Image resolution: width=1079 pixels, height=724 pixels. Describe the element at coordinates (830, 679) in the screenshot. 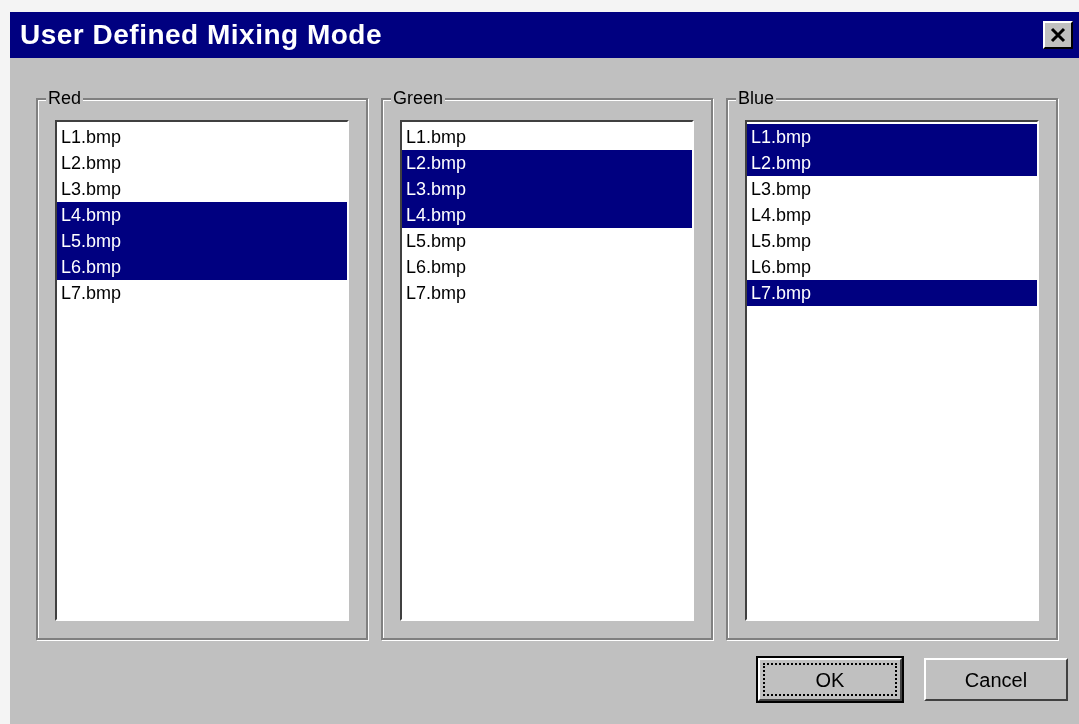

I see `dialog-button: OK` at that location.